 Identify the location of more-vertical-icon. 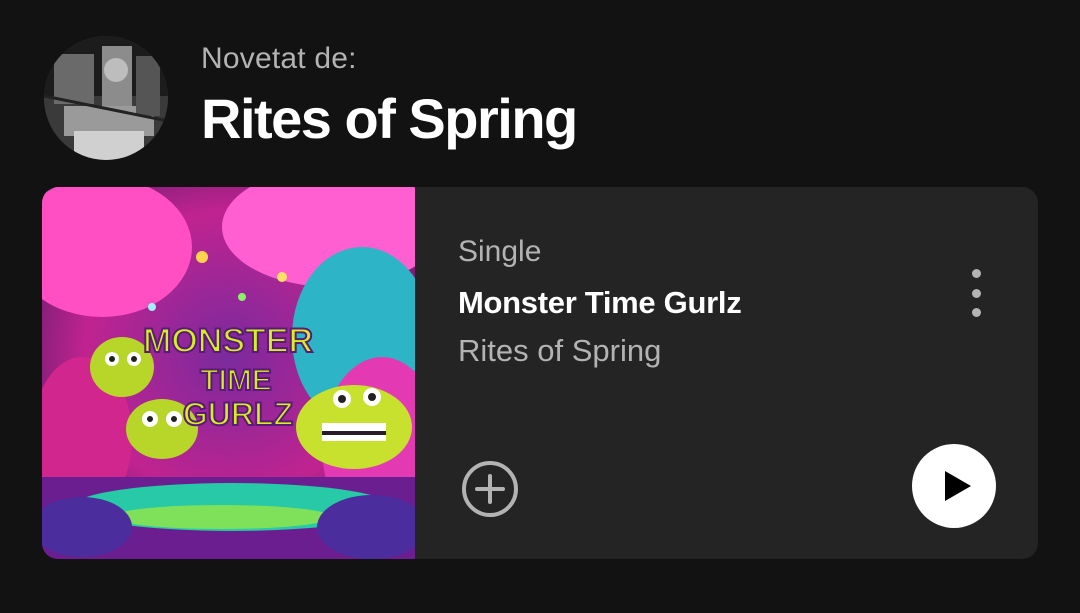
(976, 293).